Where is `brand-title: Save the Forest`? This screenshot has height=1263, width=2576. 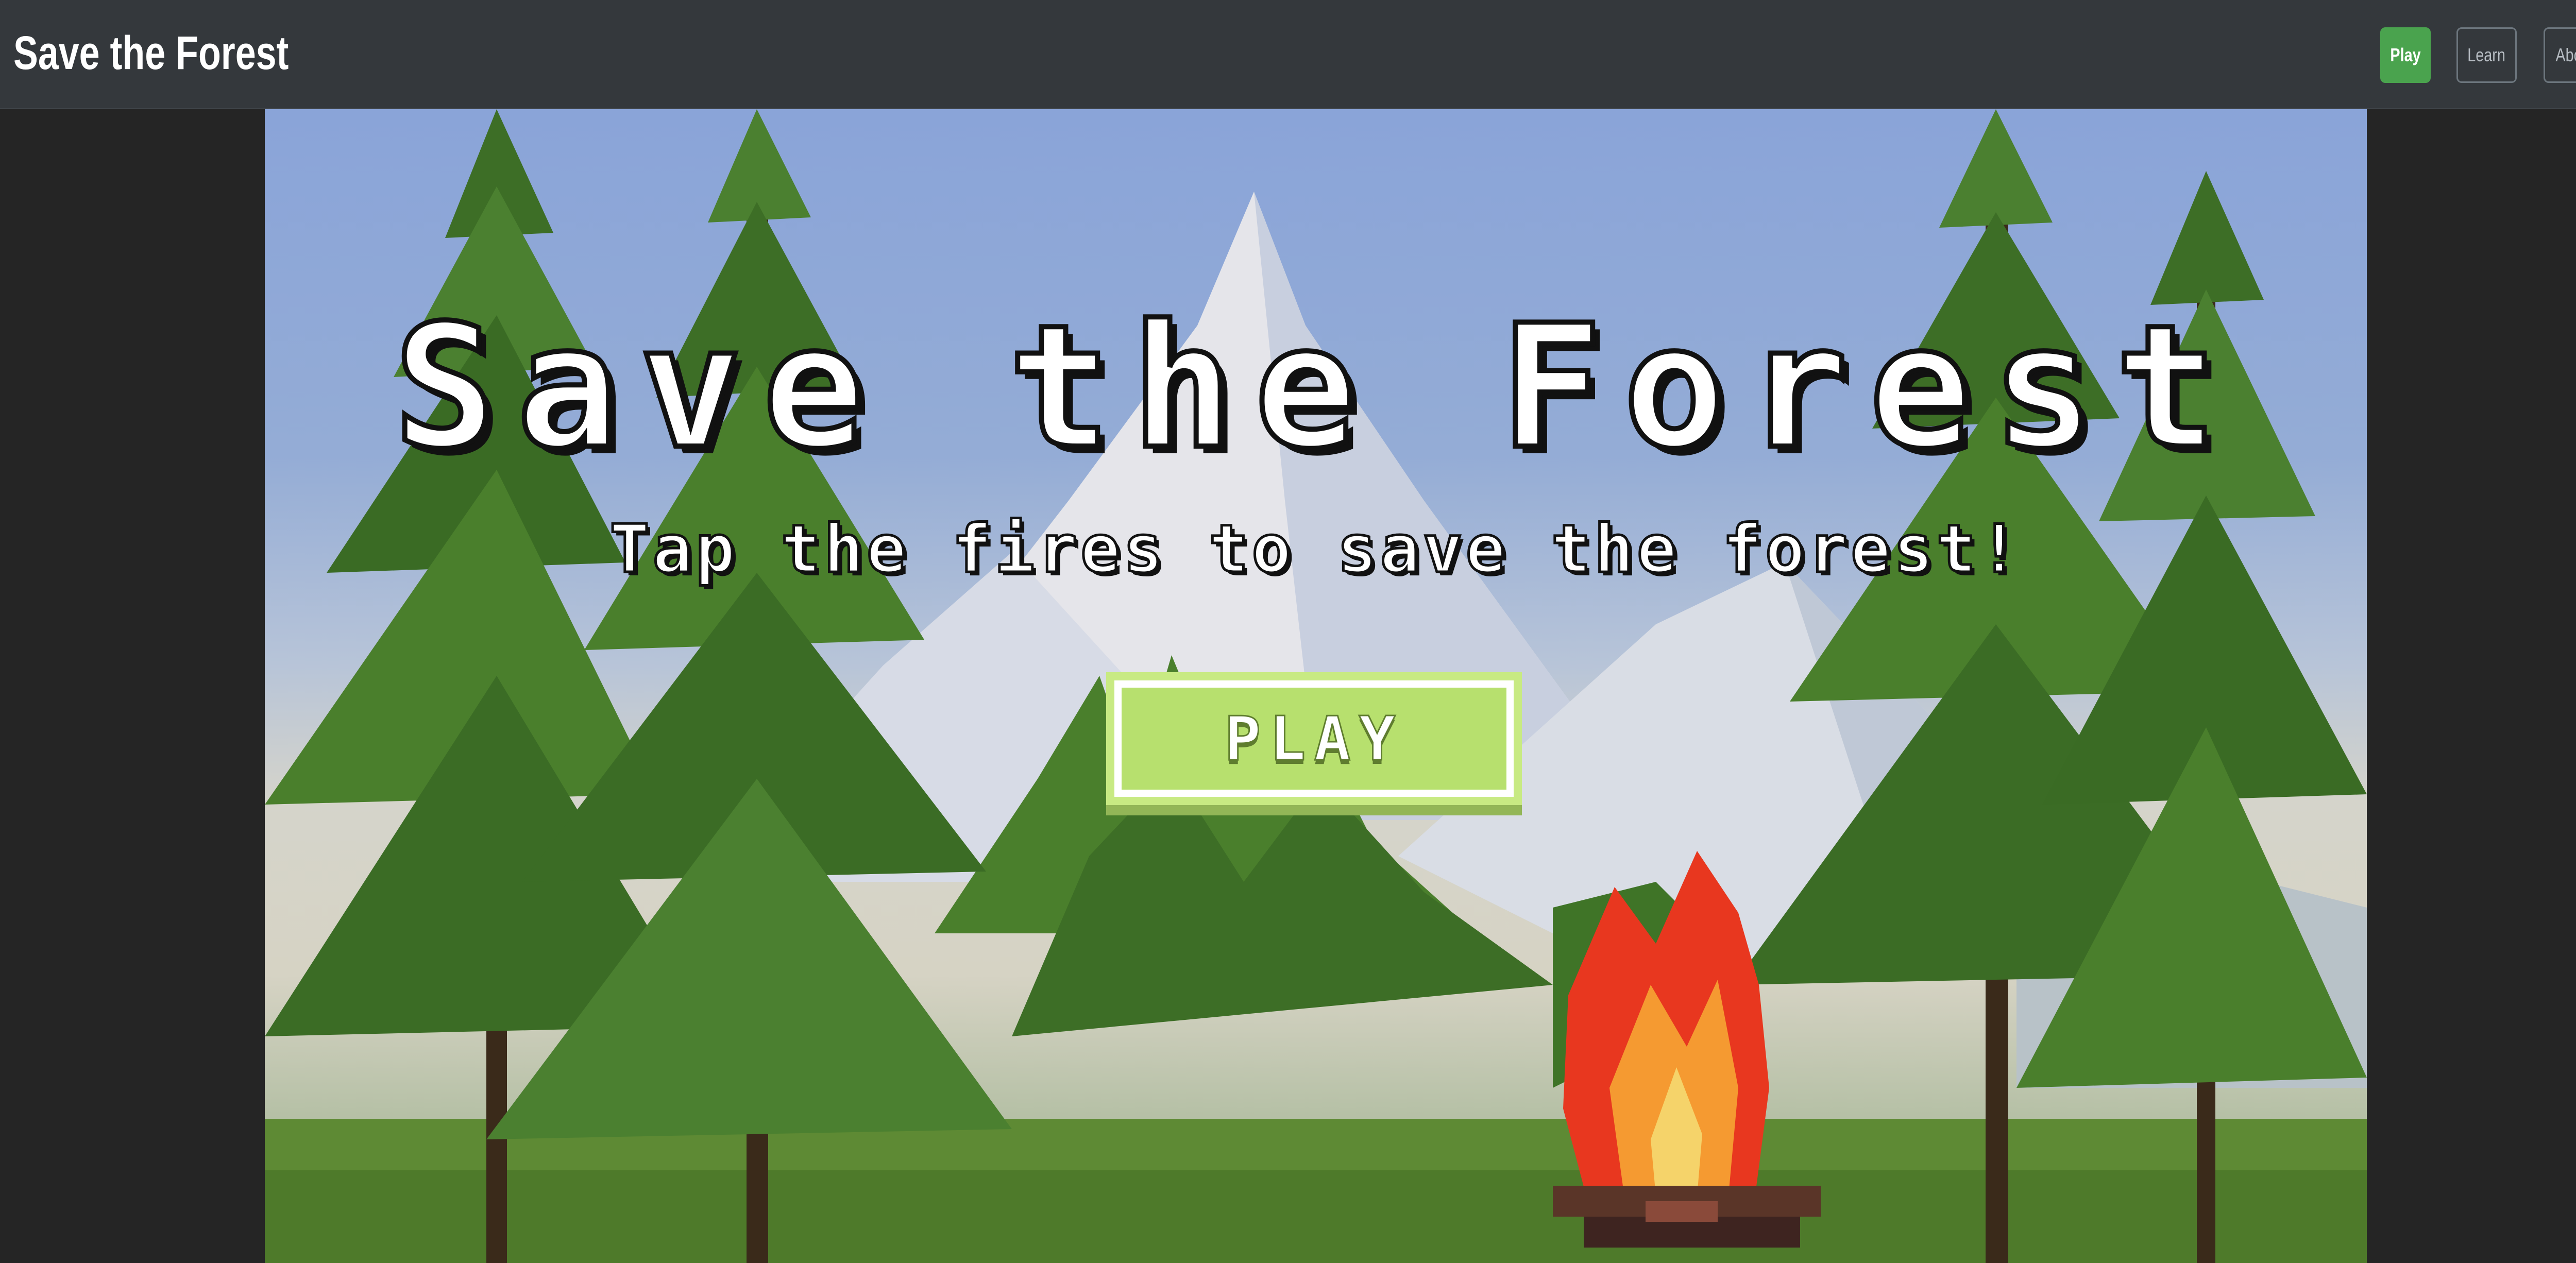
brand-title: Save the Forest is located at coordinates (151, 53).